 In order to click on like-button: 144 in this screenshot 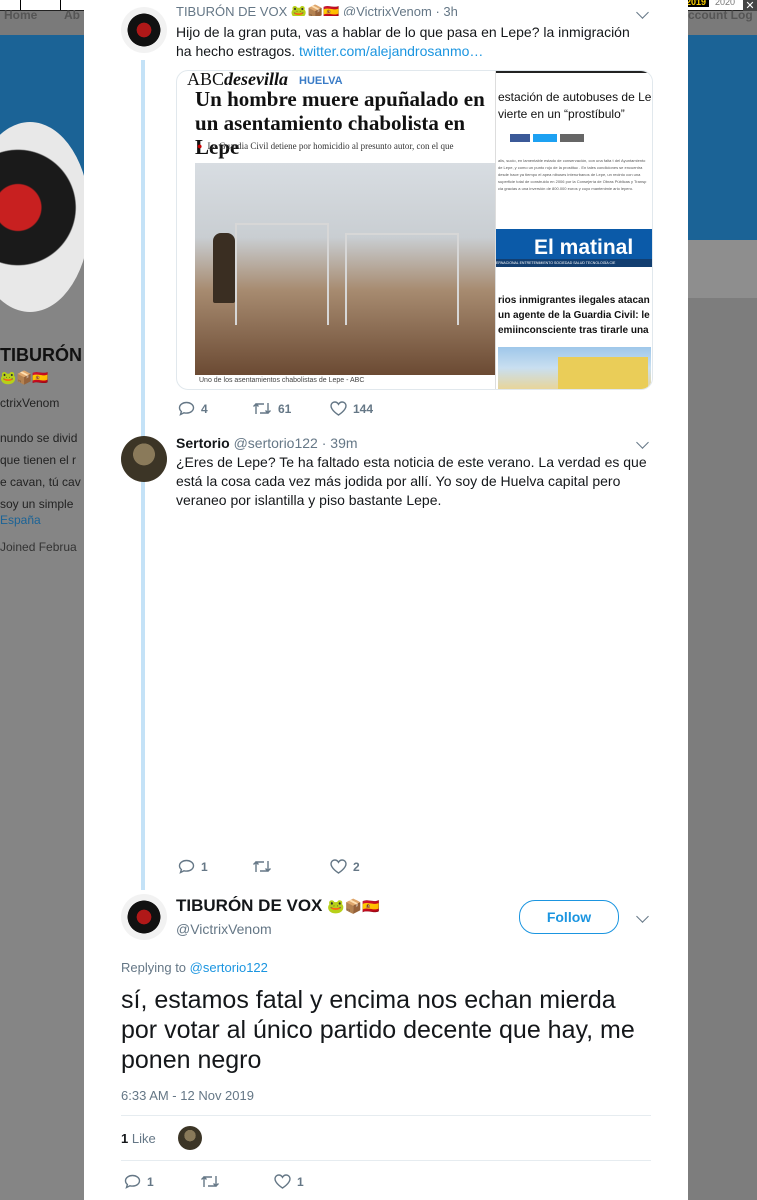, I will do `click(351, 408)`.